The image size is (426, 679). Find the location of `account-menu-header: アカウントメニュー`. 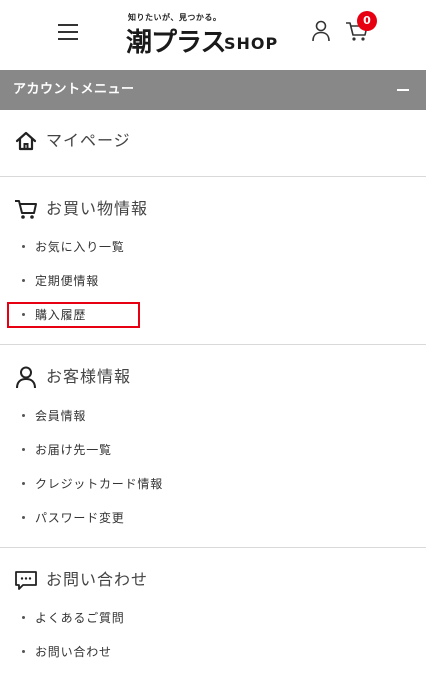

account-menu-header: アカウントメニュー is located at coordinates (213, 90).